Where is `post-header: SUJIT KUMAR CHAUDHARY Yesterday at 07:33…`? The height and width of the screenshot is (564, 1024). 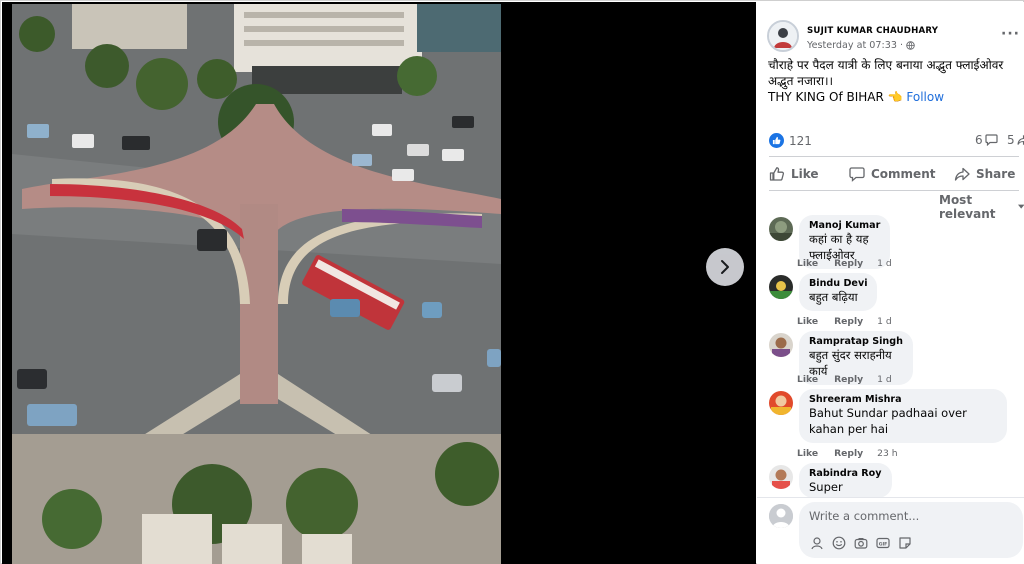 post-header: SUJIT KUMAR CHAUDHARY Yesterday at 07:33… is located at coordinates (895, 37).